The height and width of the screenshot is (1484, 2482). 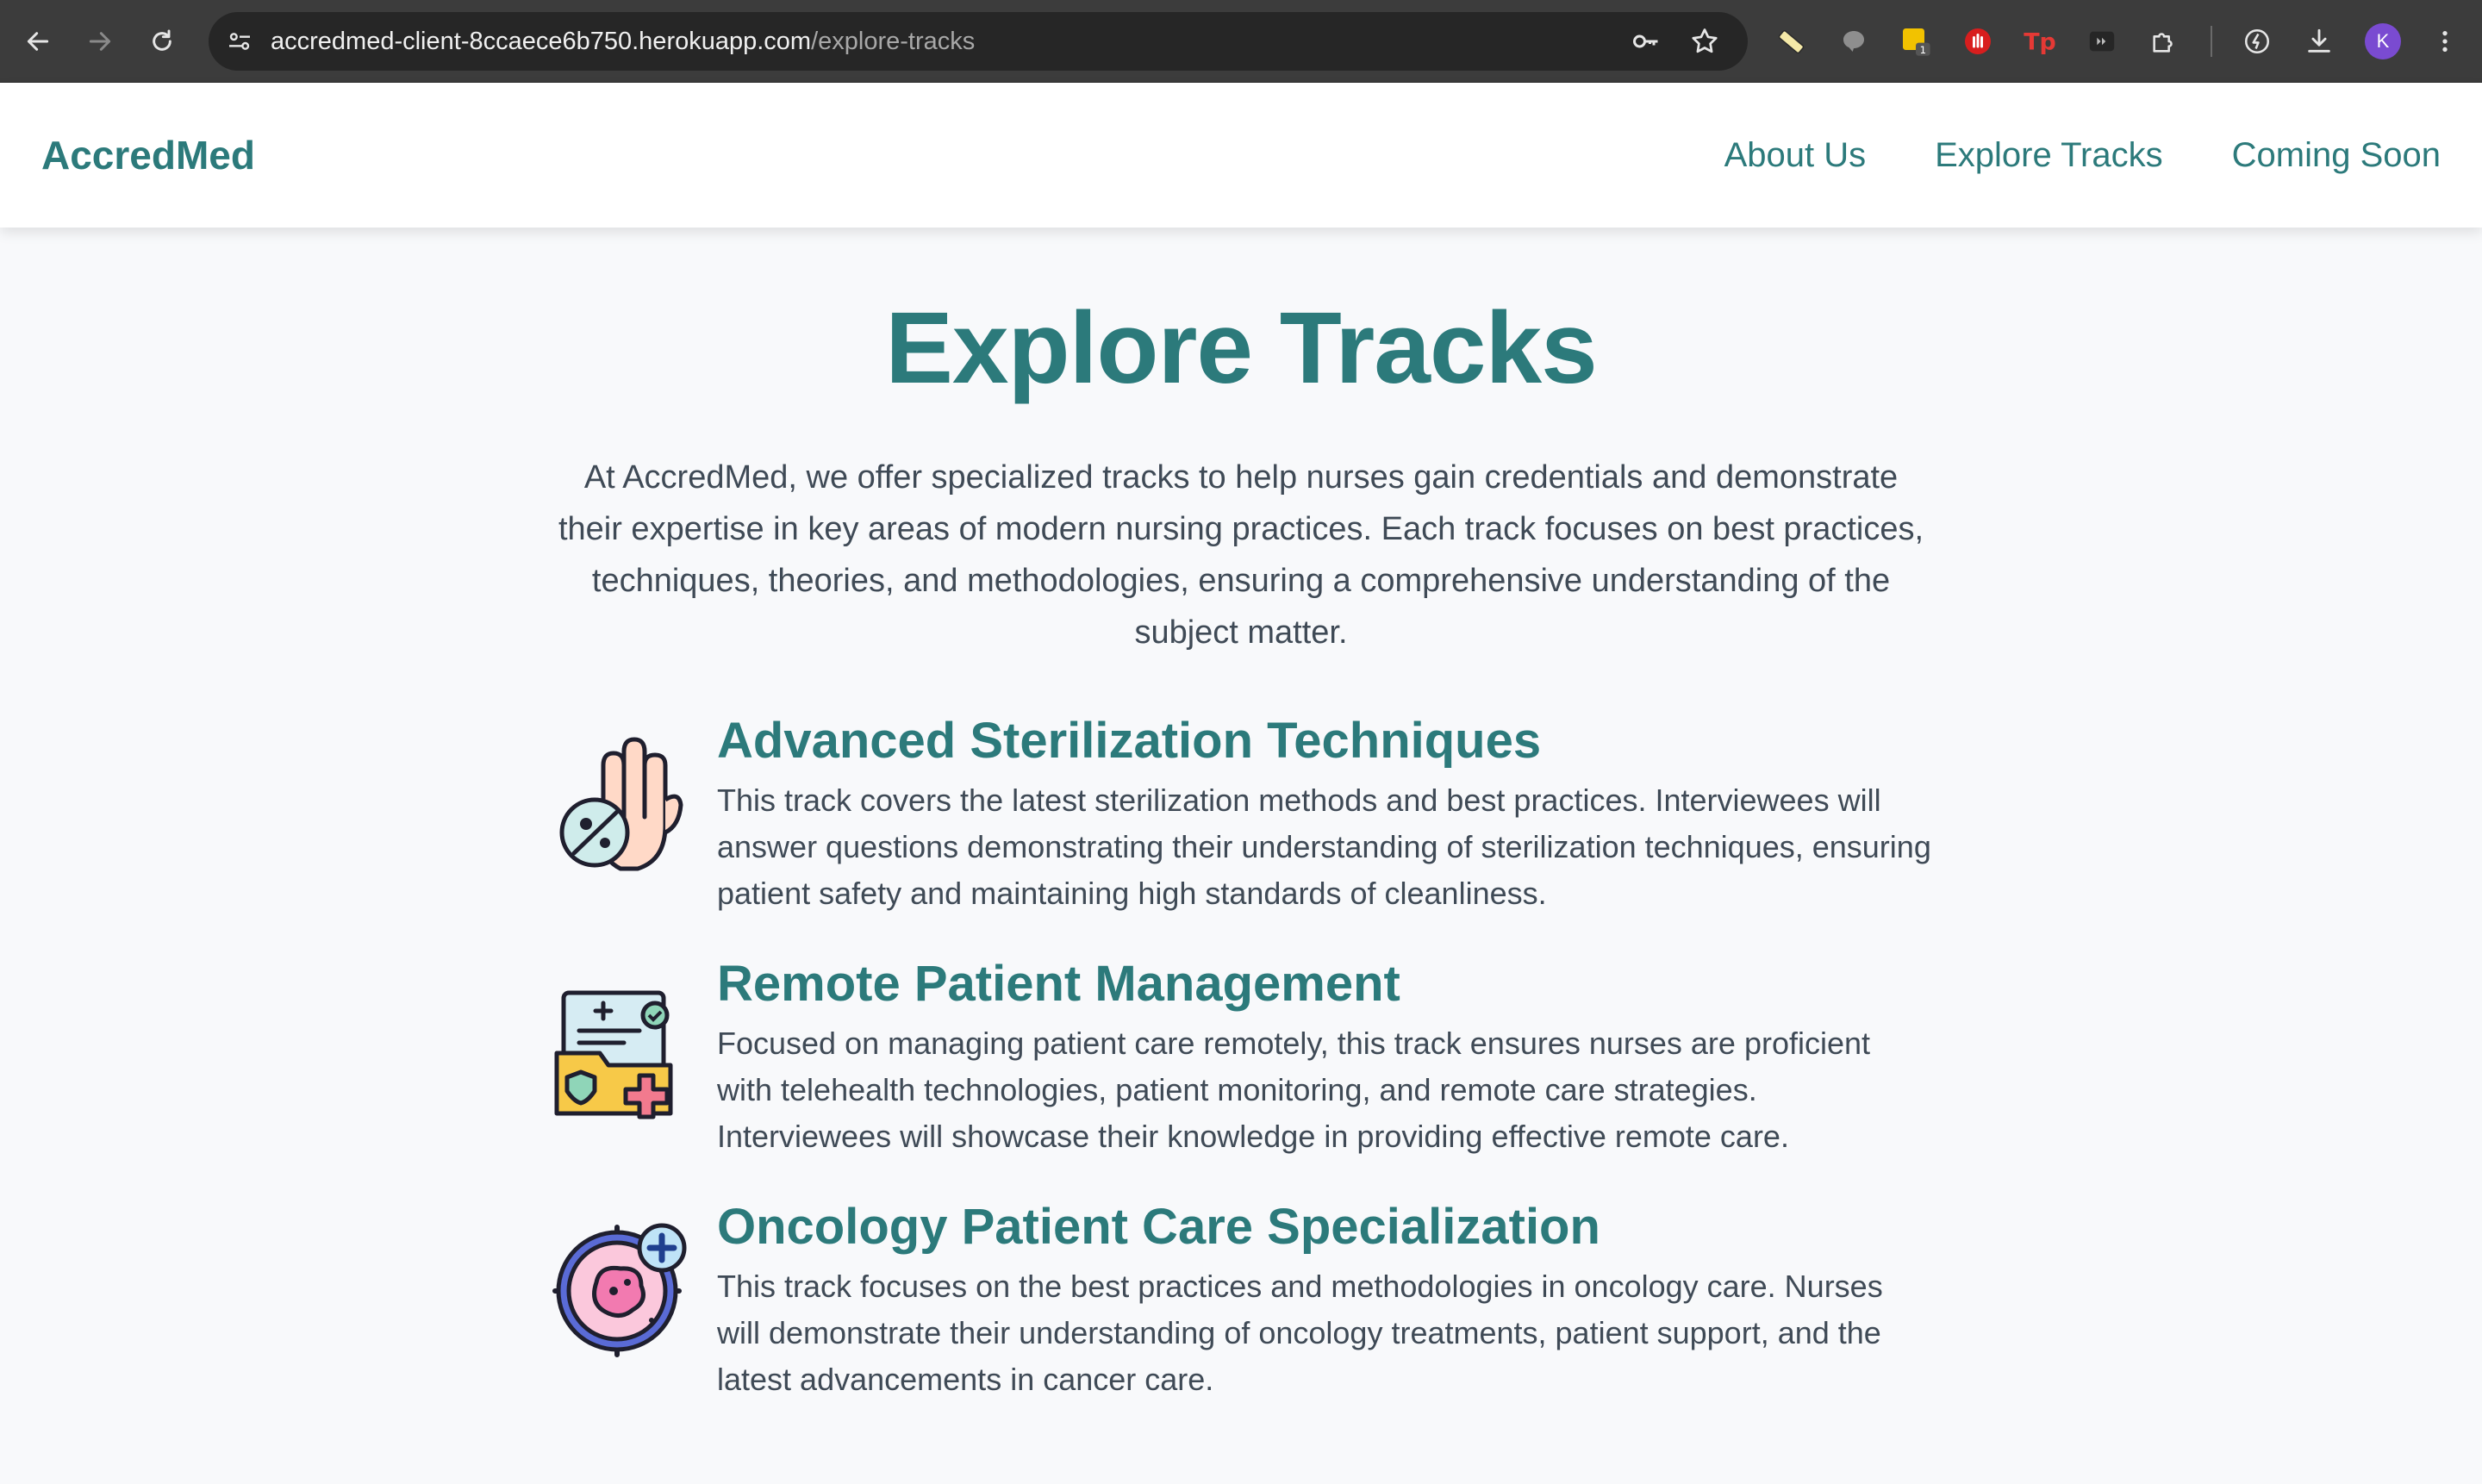 What do you see at coordinates (2383, 41) in the screenshot?
I see `profile-avatar: K` at bounding box center [2383, 41].